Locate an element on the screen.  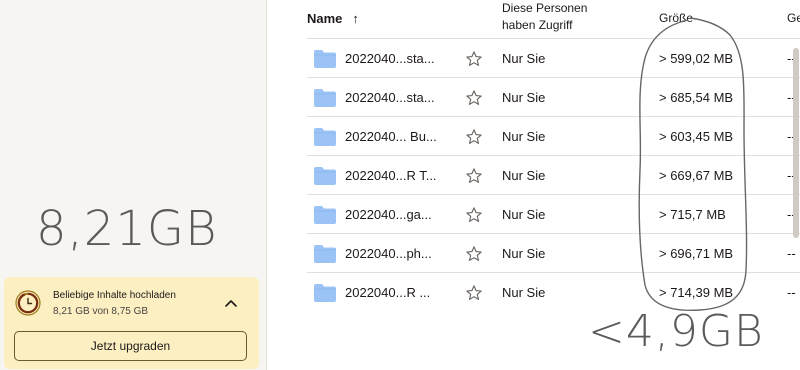
table-row: 2022040... Bu... Nur Sie > 603,45 MB -- is located at coordinates (553, 135).